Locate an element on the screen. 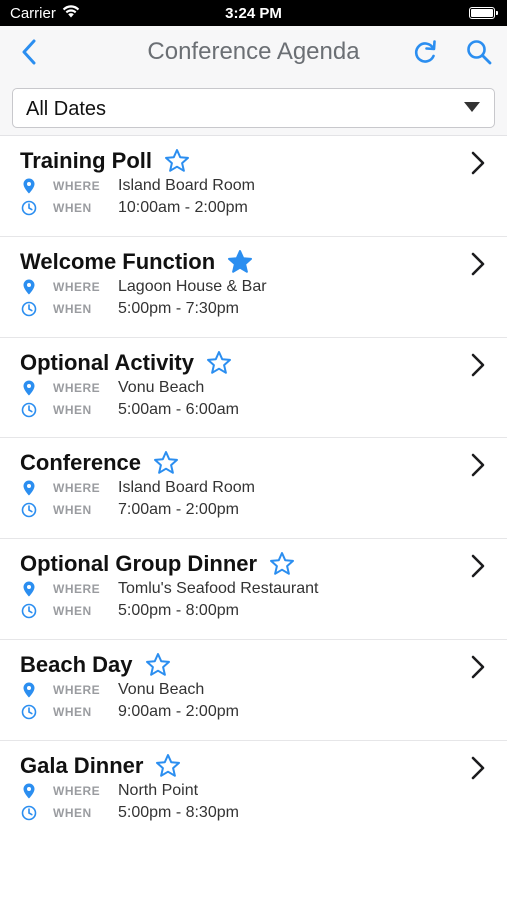 The height and width of the screenshot is (900, 507). search-icon is located at coordinates (479, 52).